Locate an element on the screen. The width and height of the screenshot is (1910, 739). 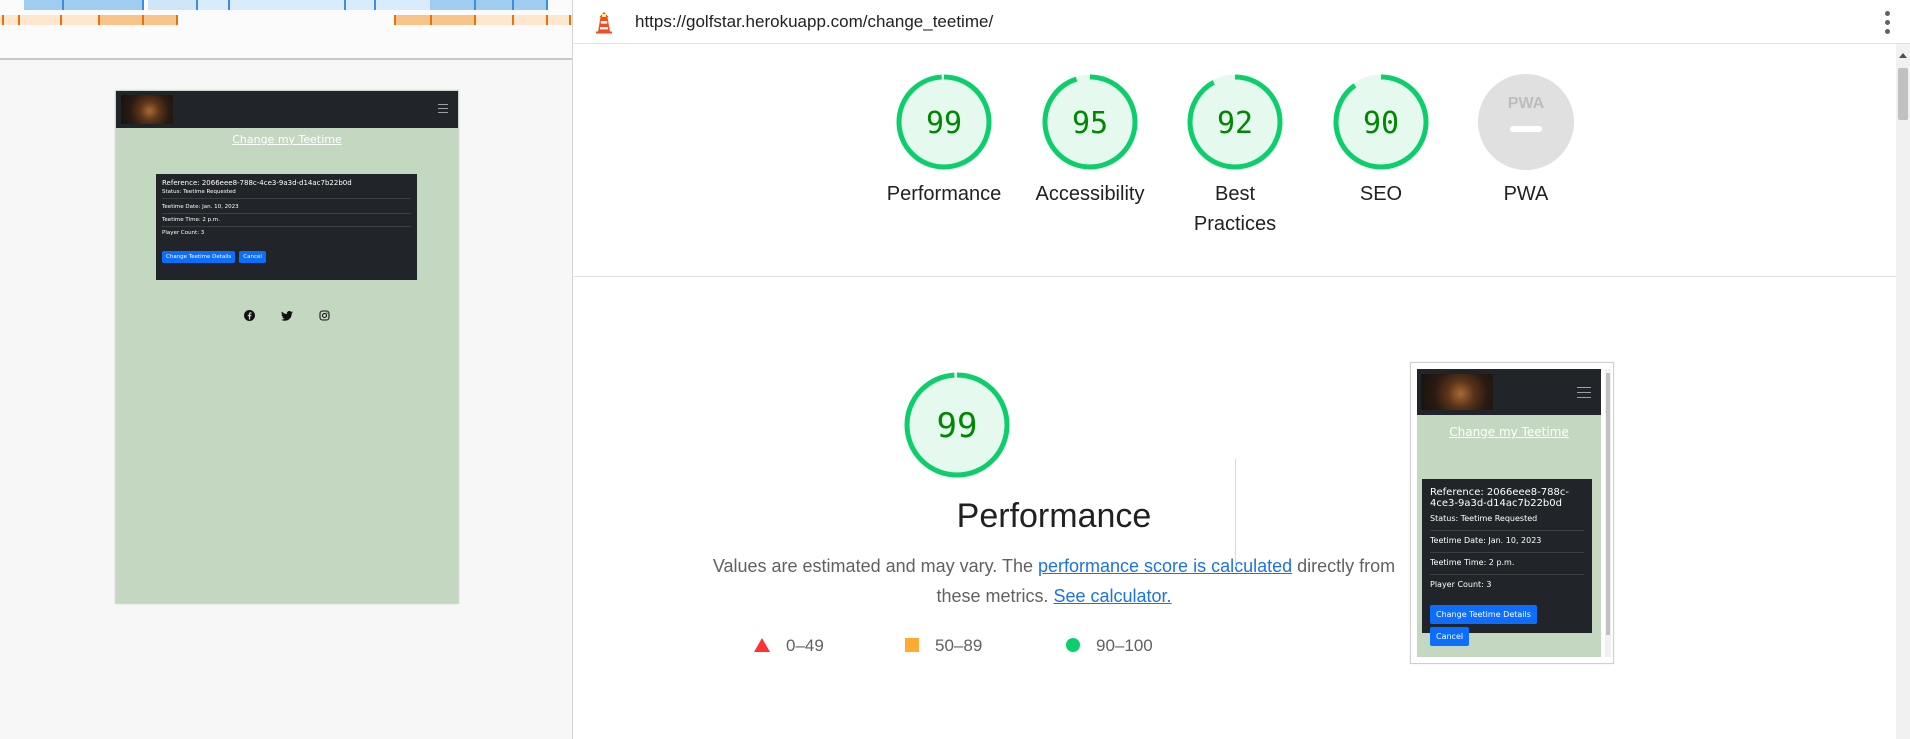
gauge-label: Accessibility is located at coordinates (1090, 194).